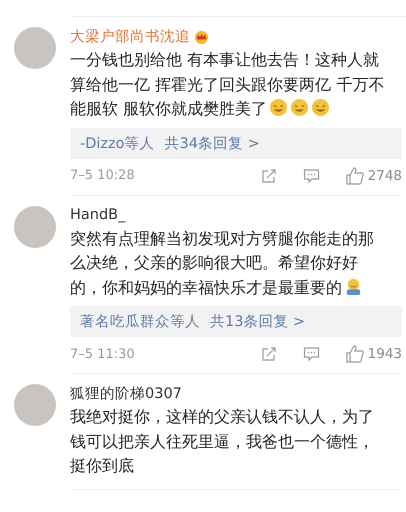 The height and width of the screenshot is (512, 406). What do you see at coordinates (385, 354) in the screenshot?
I see `like-count: 1943` at bounding box center [385, 354].